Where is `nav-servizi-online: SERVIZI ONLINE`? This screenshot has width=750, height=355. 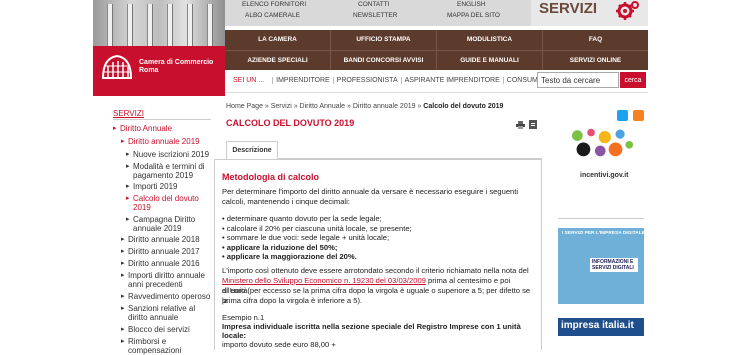 nav-servizi-online: SERVIZI ONLINE is located at coordinates (595, 60).